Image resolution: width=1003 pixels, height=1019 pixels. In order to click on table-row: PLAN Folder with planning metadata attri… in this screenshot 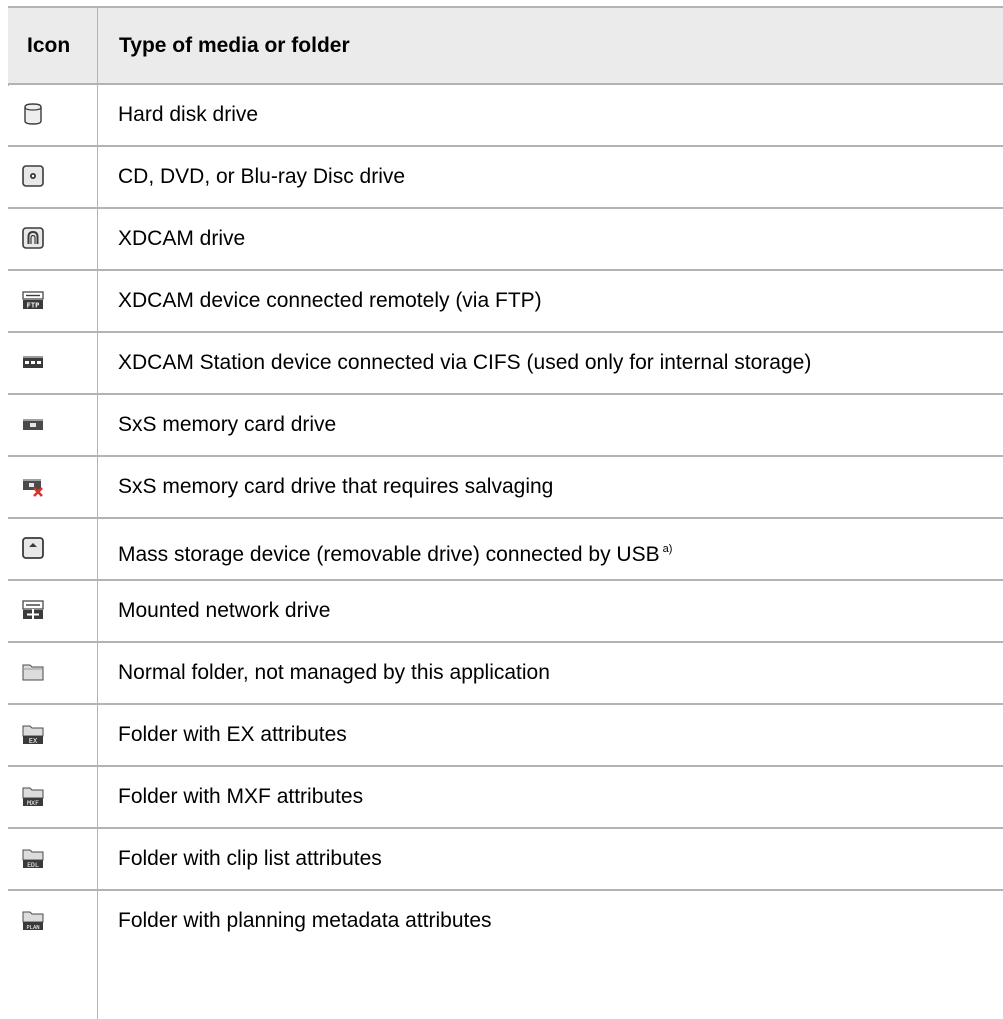, I will do `click(505, 920)`.